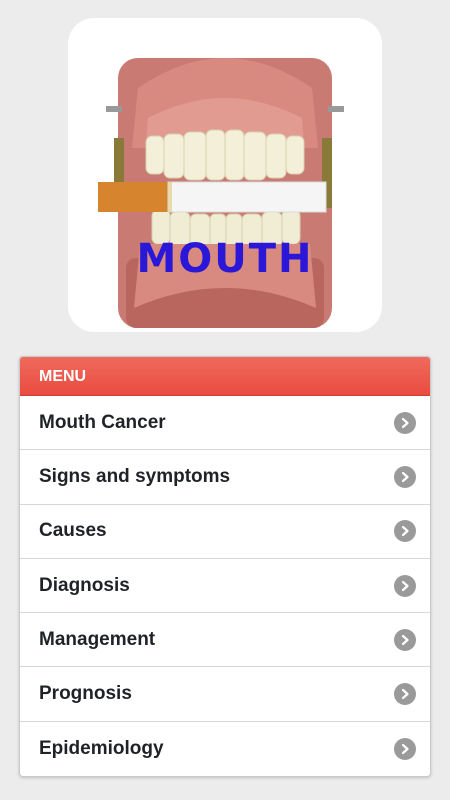  I want to click on menu-item-label: Epidemiology, so click(101, 748).